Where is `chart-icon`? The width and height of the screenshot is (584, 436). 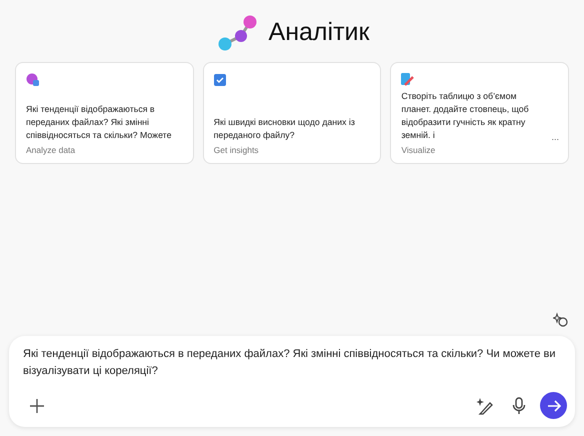 chart-icon is located at coordinates (32, 79).